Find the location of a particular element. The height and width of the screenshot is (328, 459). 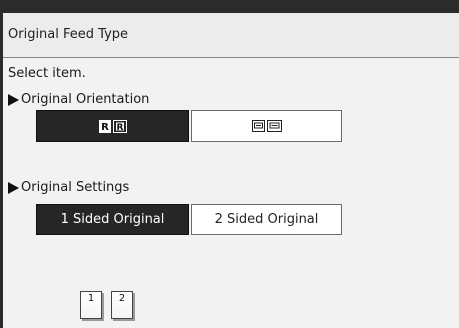

orientation-readable-button: R R is located at coordinates (112, 126).